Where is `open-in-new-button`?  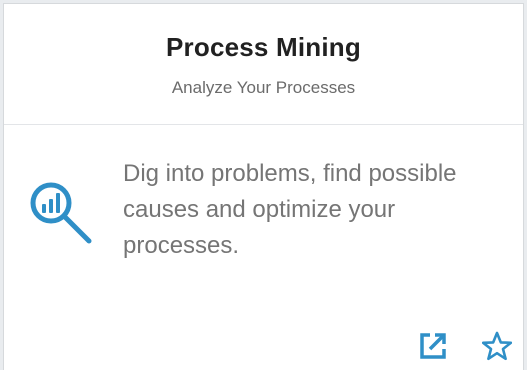 open-in-new-button is located at coordinates (433, 346).